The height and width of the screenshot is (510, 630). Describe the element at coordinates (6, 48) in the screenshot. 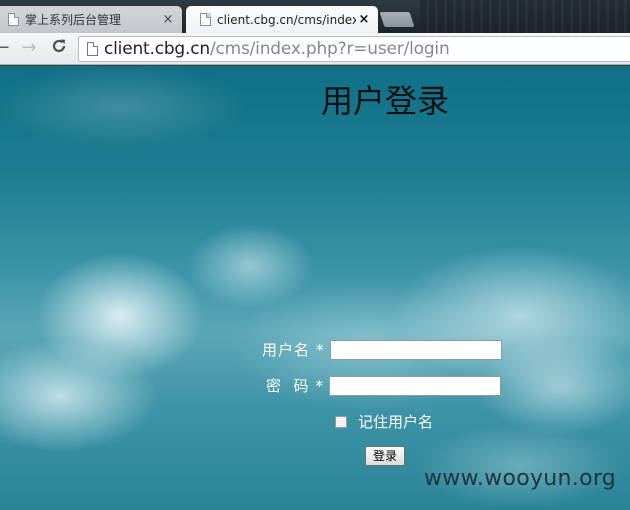

I see `back-icon: ←` at that location.